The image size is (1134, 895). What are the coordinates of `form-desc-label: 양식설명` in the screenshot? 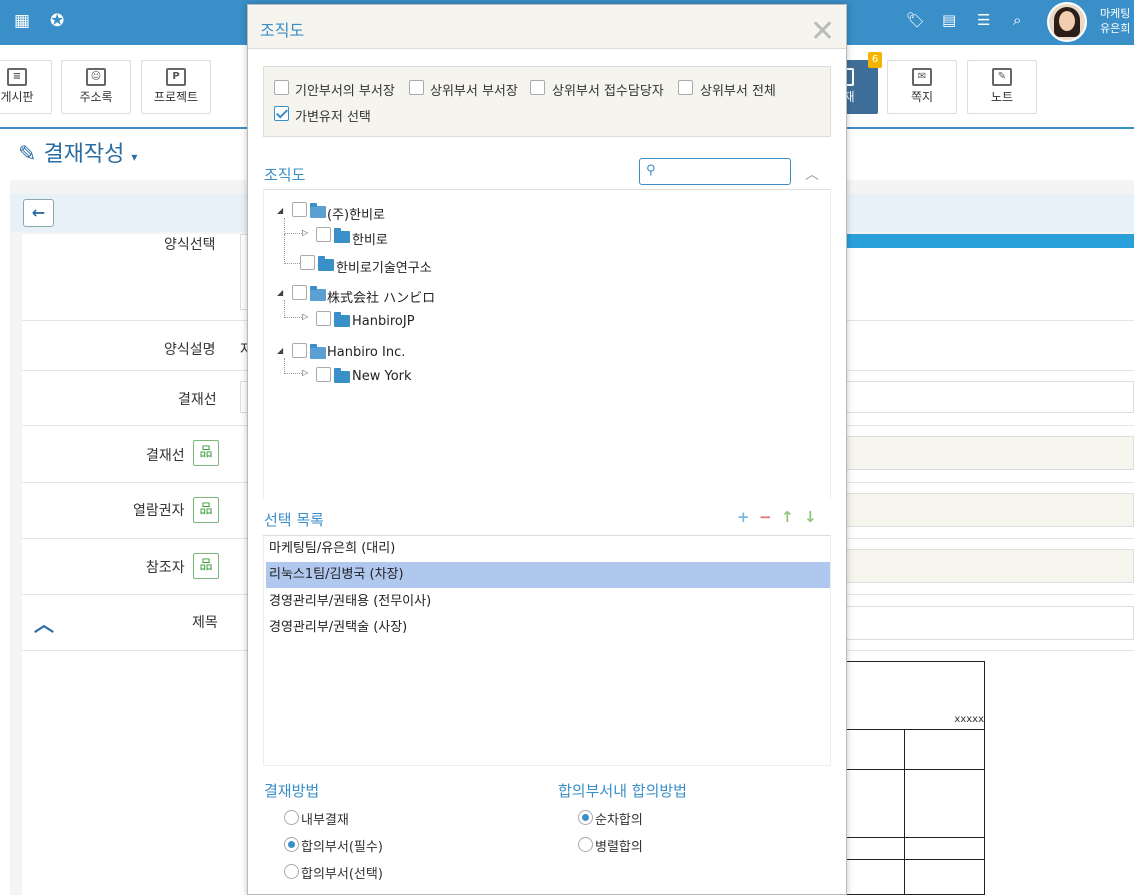 It's located at (190, 350).